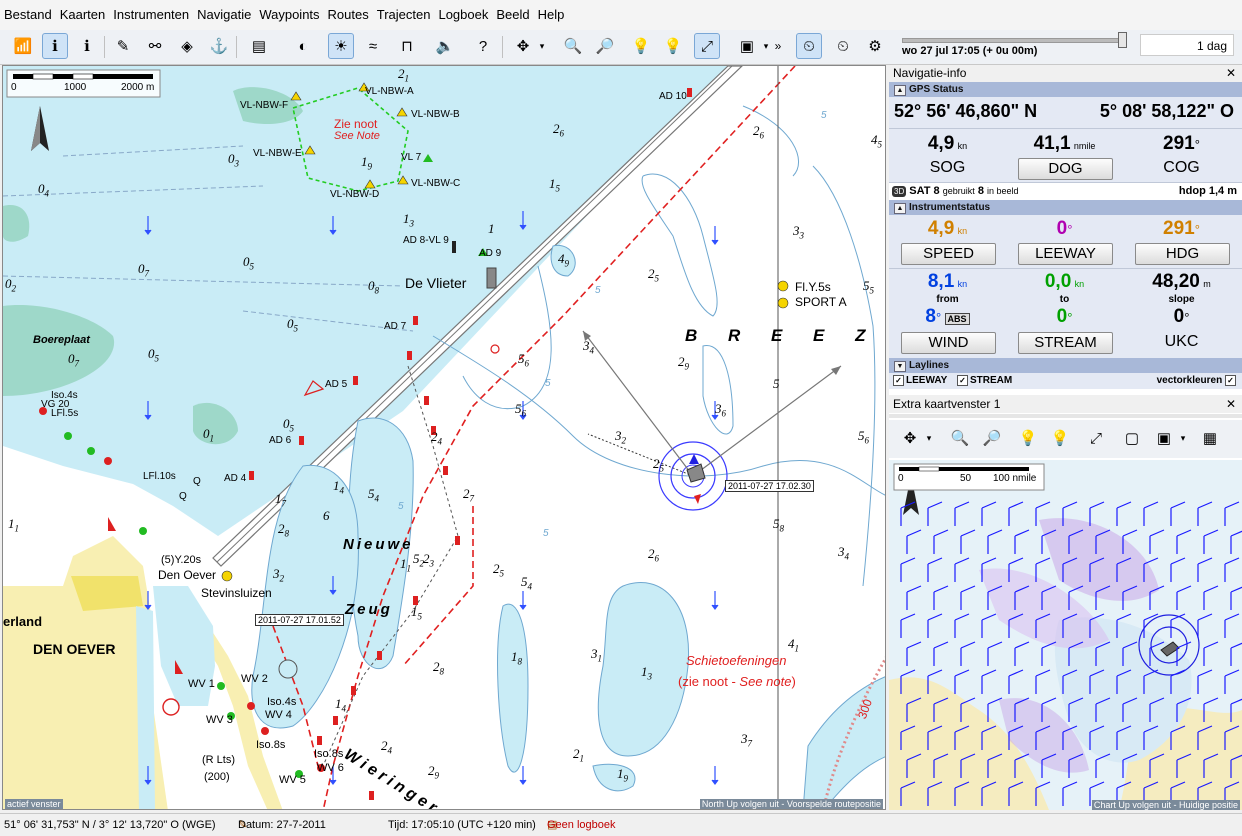 This screenshot has width=1242, height=836. What do you see at coordinates (159, 476) in the screenshot?
I see `buoy-label: LFl.10s` at bounding box center [159, 476].